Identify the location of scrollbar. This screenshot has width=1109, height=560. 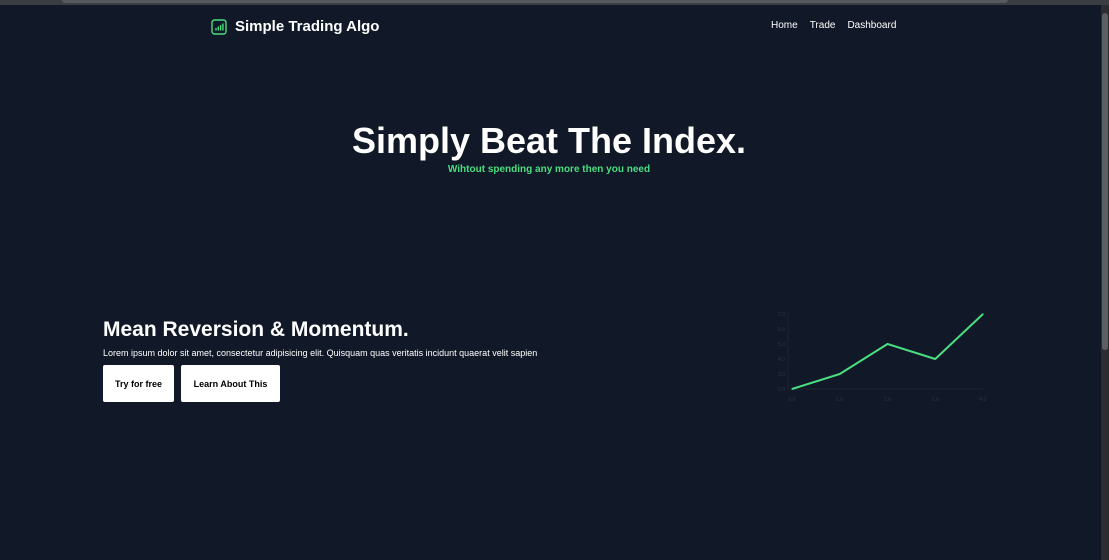
(1105, 282).